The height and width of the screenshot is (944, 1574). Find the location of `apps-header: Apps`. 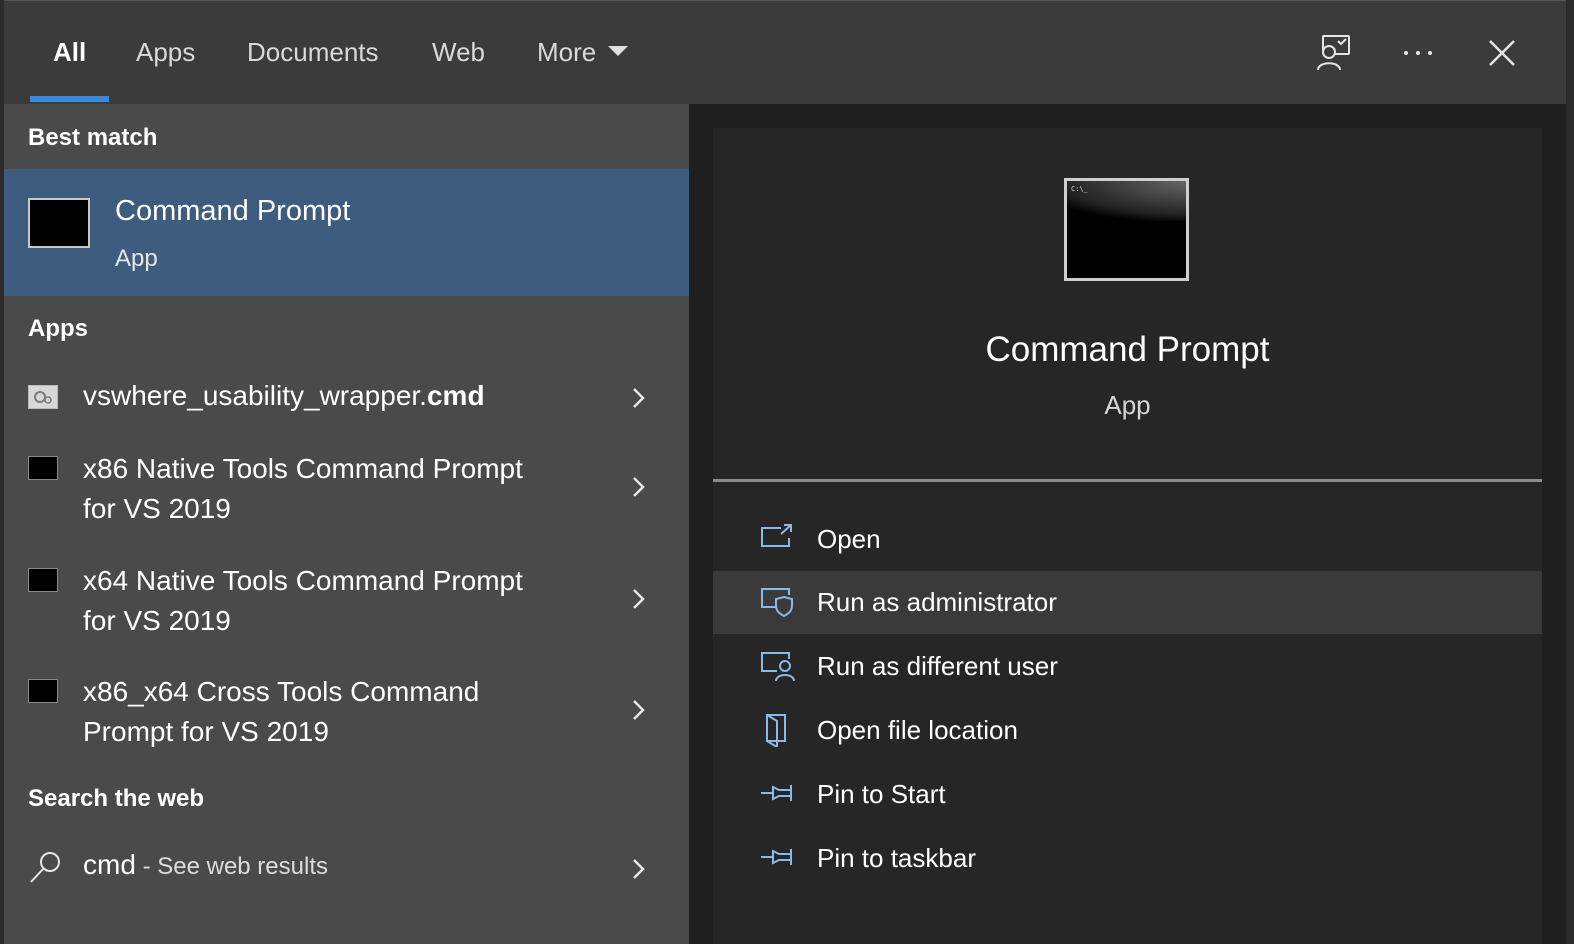

apps-header: Apps is located at coordinates (58, 328).